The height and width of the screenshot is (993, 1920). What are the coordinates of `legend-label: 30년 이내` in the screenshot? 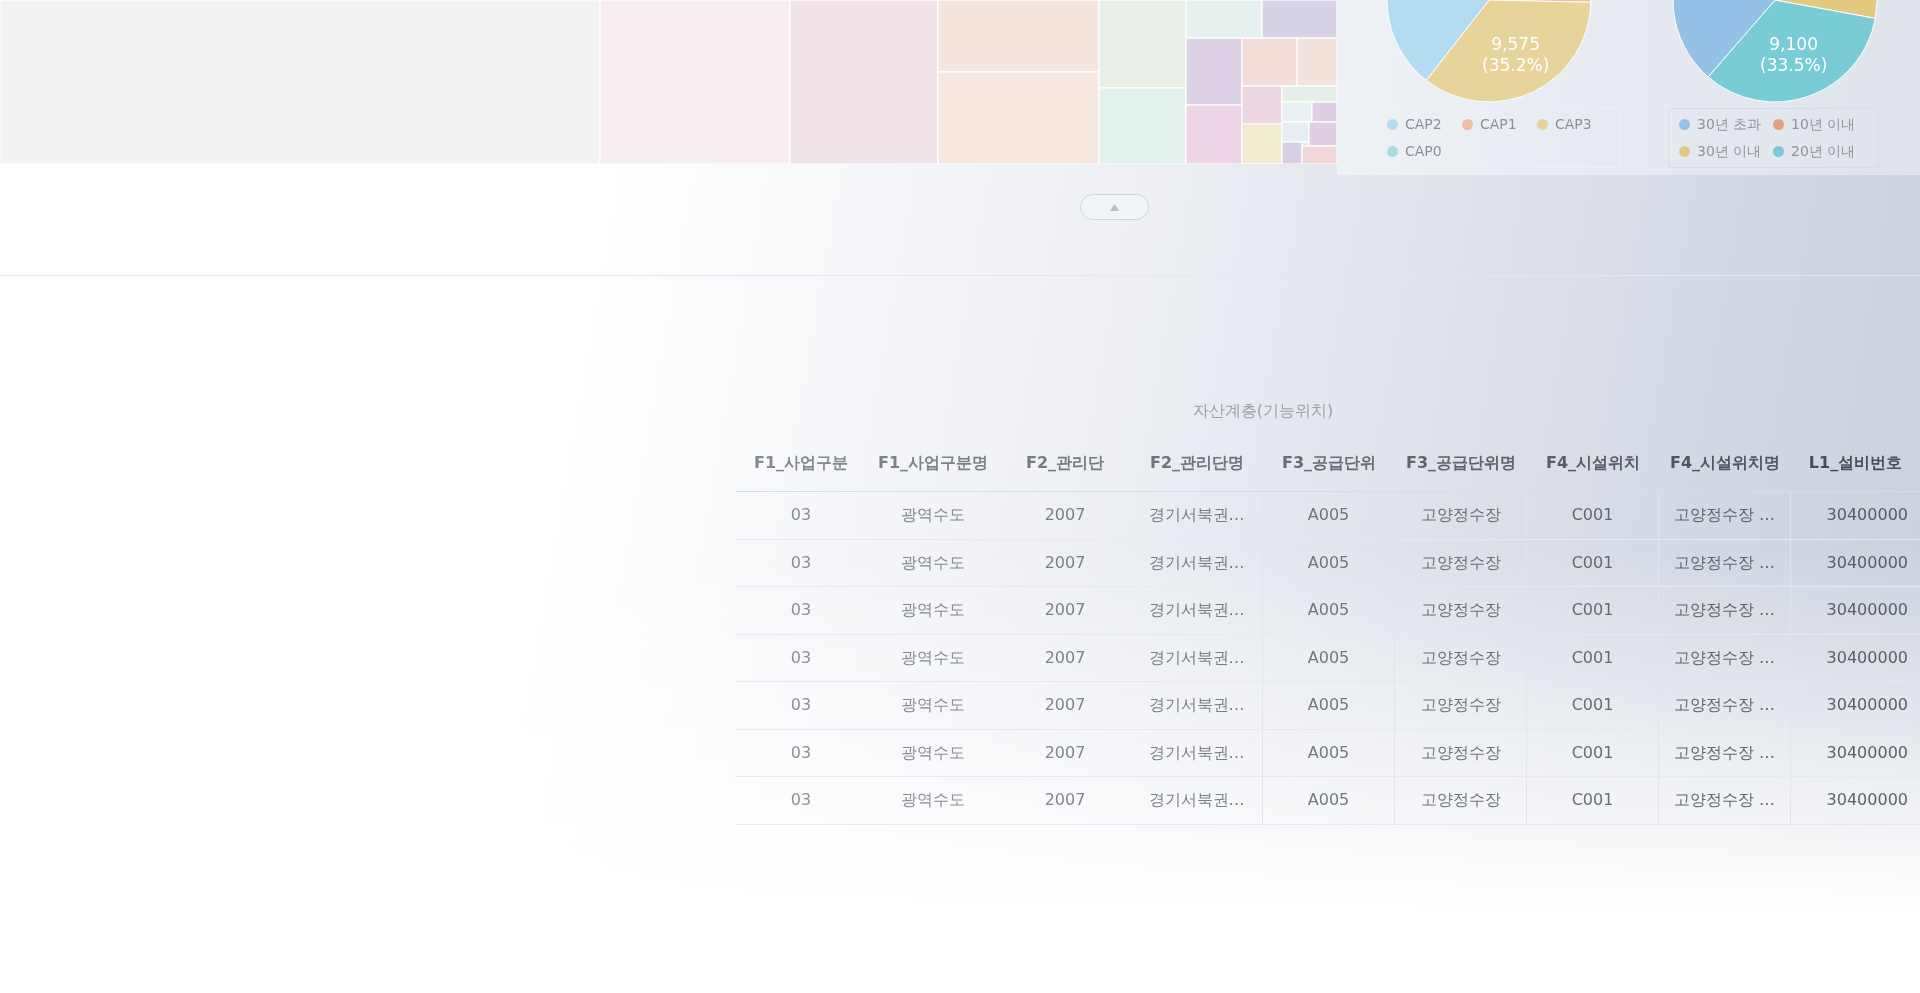 It's located at (1729, 151).